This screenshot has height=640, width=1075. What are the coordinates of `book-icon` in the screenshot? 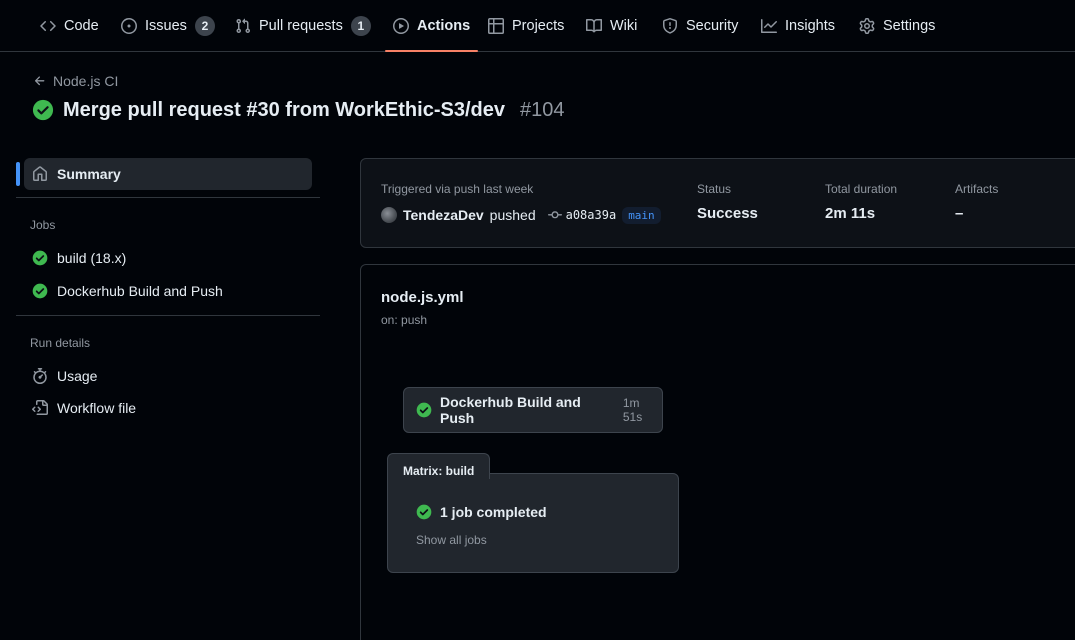 It's located at (594, 26).